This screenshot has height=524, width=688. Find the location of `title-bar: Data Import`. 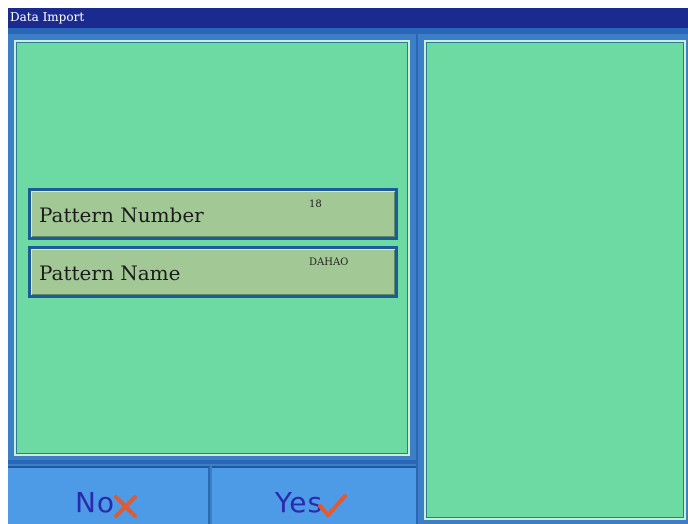

title-bar: Data Import is located at coordinates (344, 14).